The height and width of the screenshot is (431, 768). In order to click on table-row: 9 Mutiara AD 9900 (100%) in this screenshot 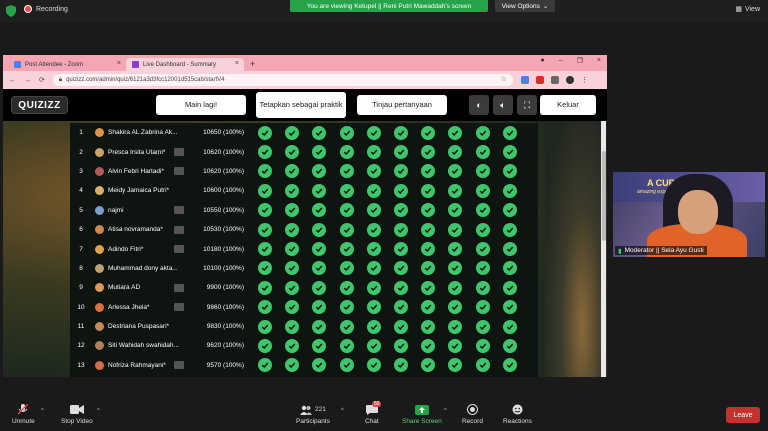, I will do `click(304, 287)`.